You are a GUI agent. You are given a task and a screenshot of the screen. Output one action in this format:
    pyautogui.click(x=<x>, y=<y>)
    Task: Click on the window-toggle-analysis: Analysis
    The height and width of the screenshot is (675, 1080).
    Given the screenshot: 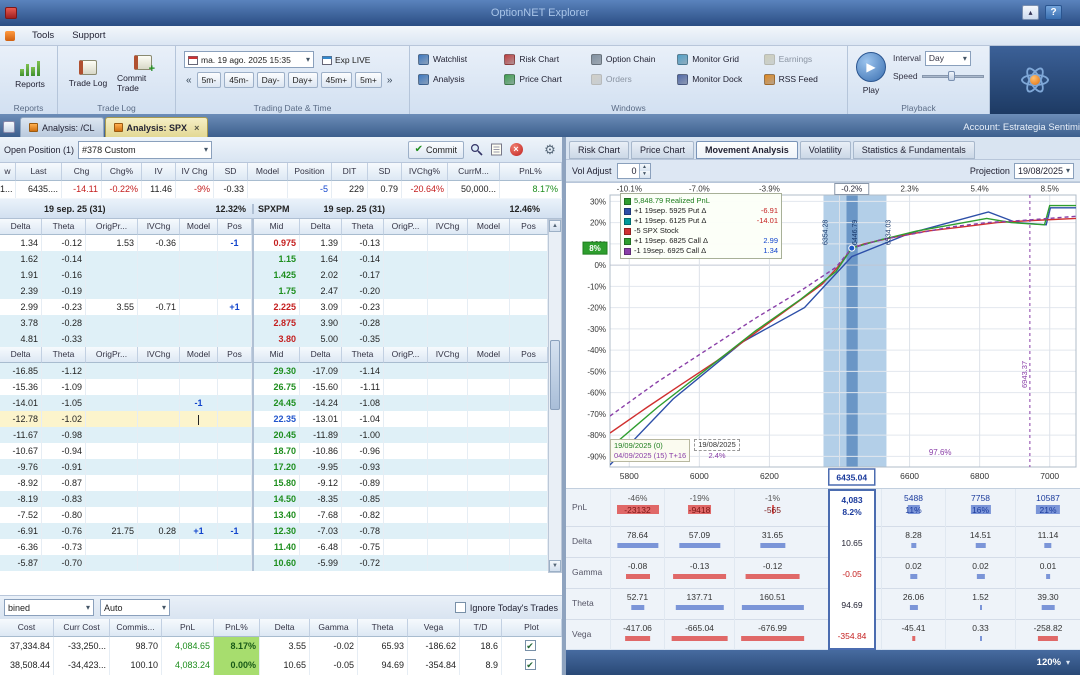 What is the action you would take?
    pyautogui.click(x=455, y=79)
    